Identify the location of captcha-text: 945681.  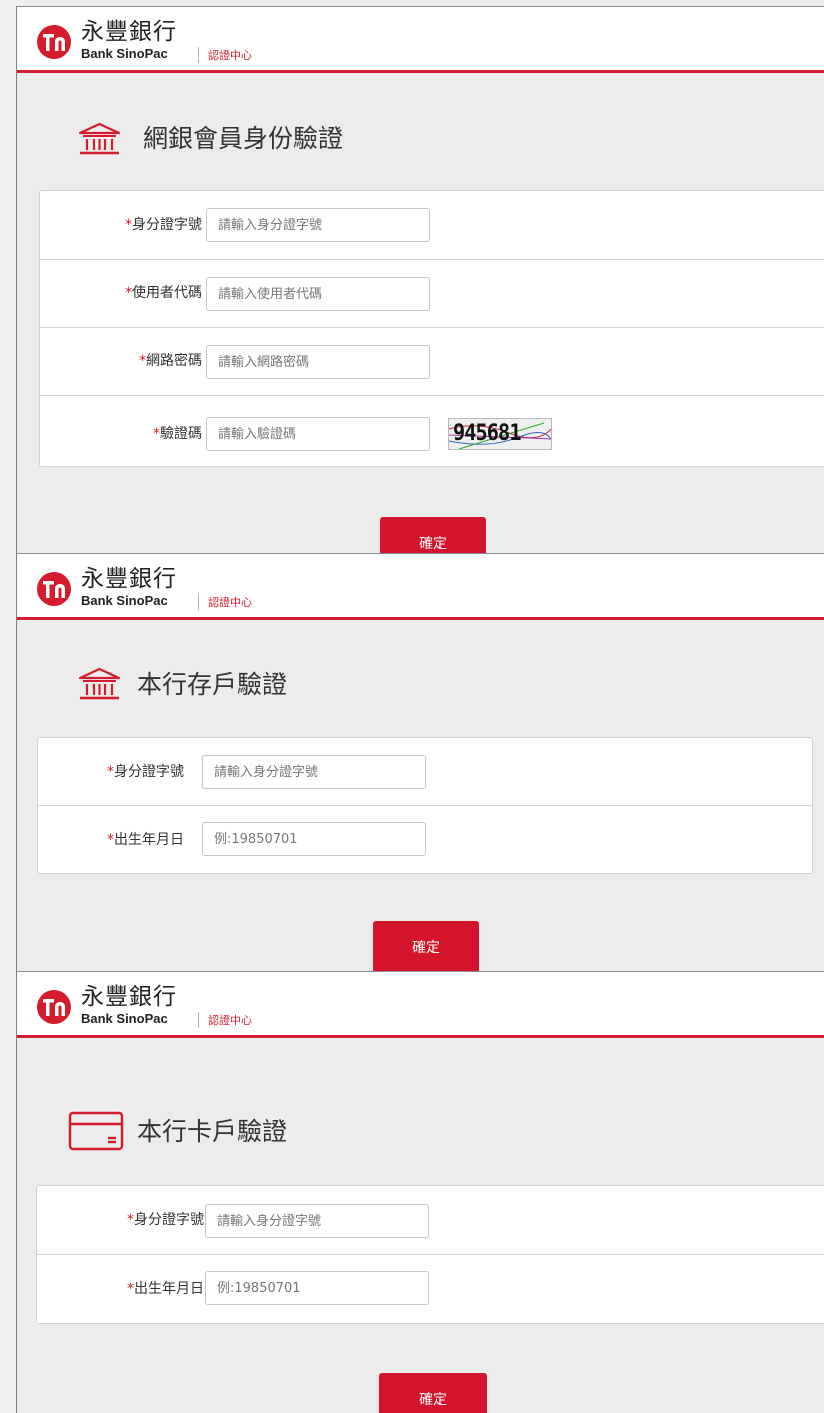
(487, 433).